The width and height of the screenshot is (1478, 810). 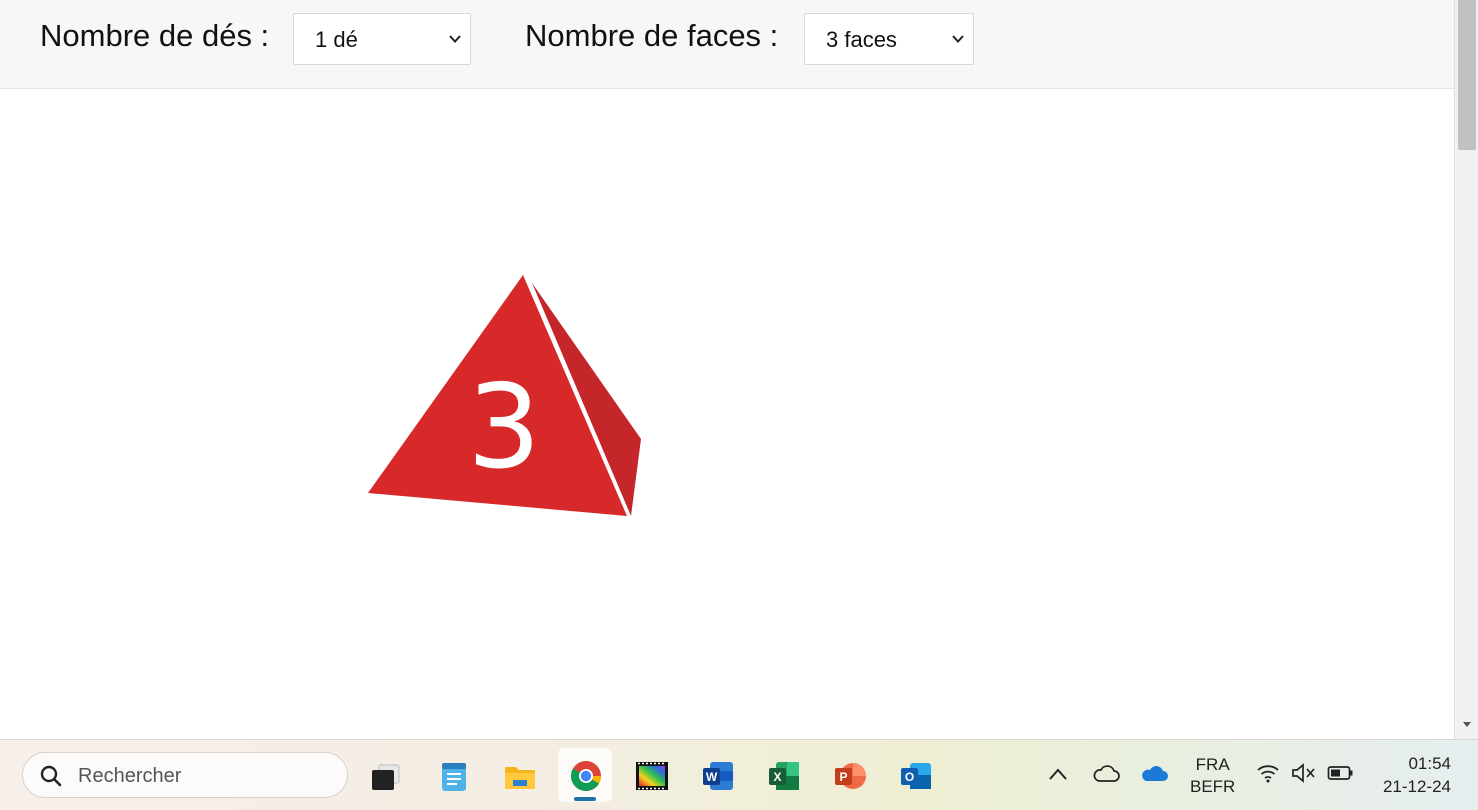 I want to click on chevron-up-icon, so click(x=1058, y=774).